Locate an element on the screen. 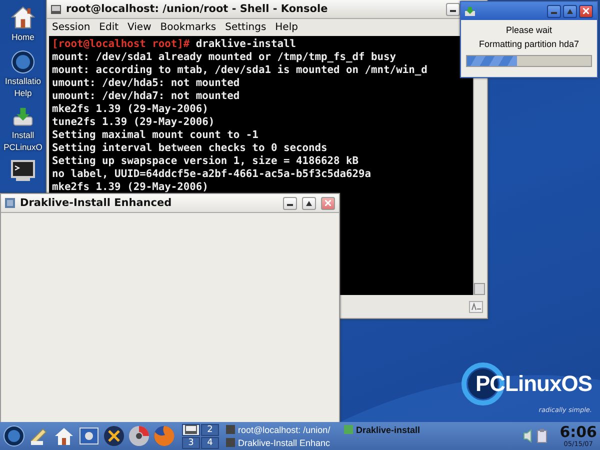 This screenshot has height=450, width=600. menu-item: Bookmarks is located at coordinates (188, 27).